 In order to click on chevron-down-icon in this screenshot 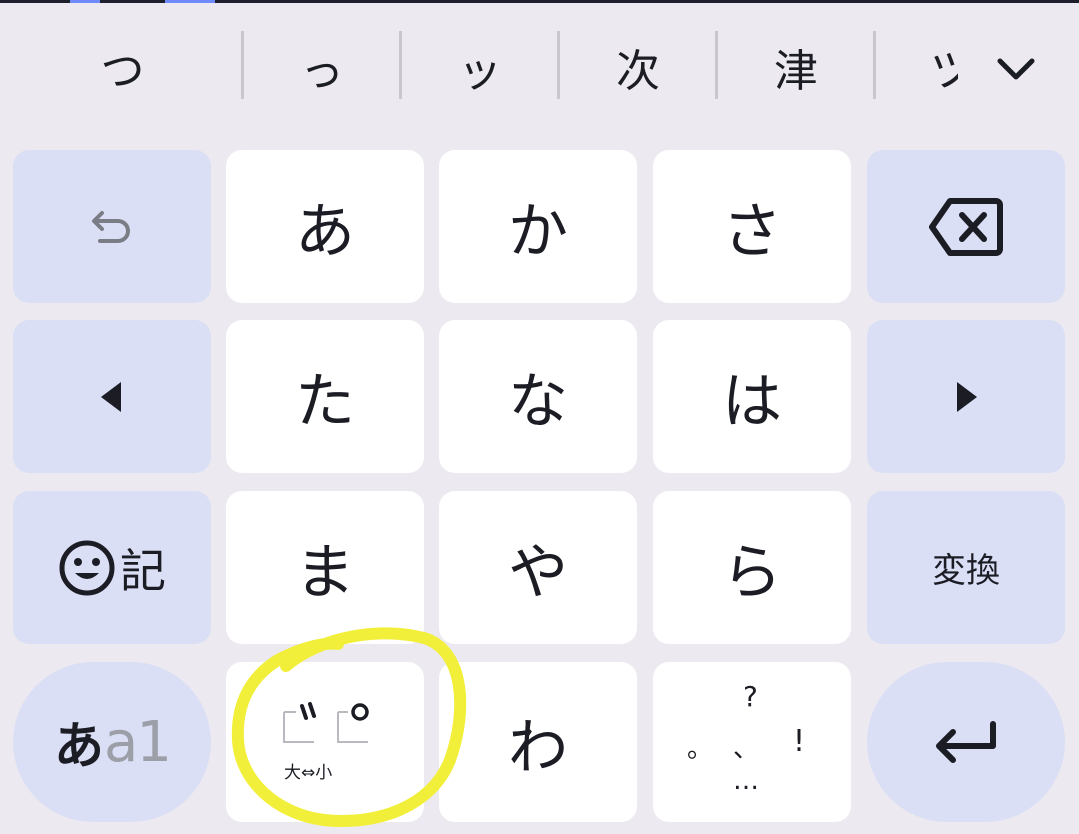, I will do `click(1016, 69)`.